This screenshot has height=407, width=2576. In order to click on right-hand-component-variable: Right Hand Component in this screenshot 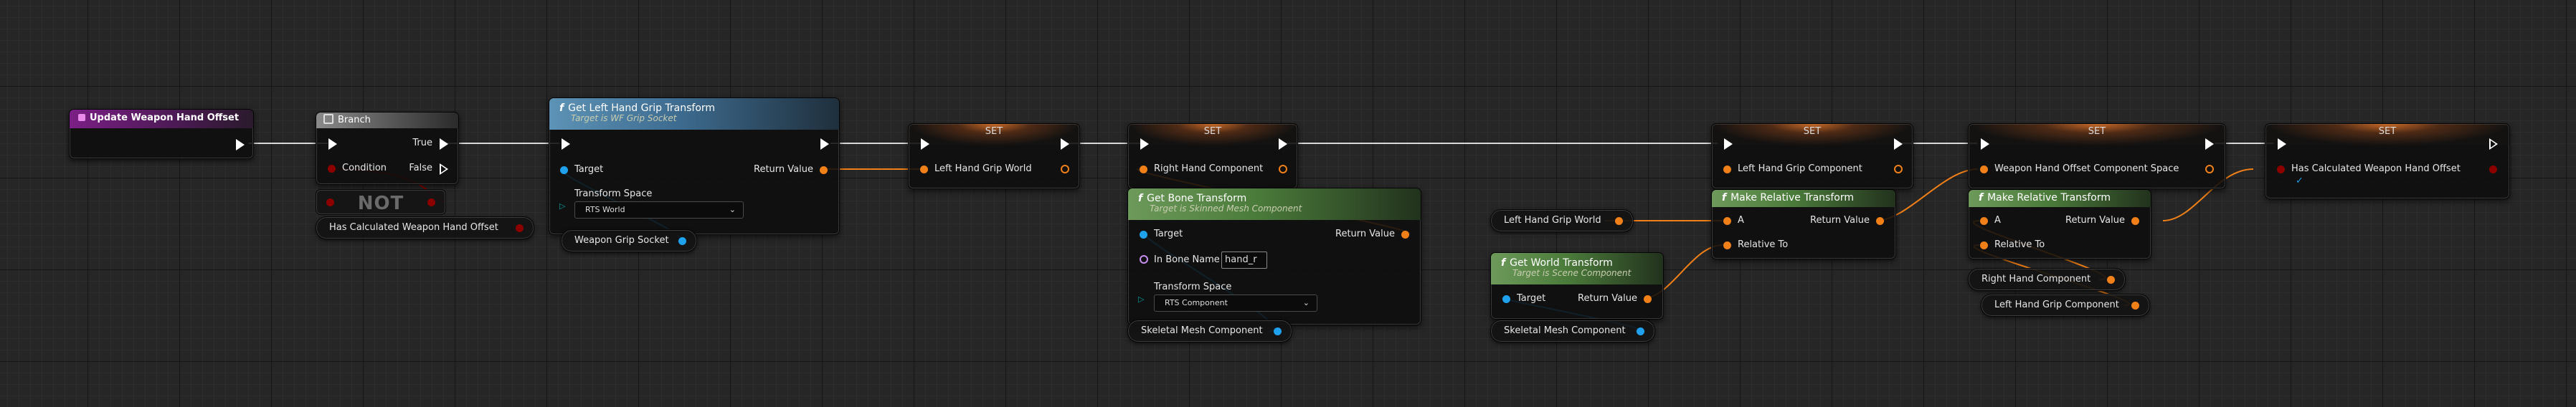, I will do `click(2047, 279)`.